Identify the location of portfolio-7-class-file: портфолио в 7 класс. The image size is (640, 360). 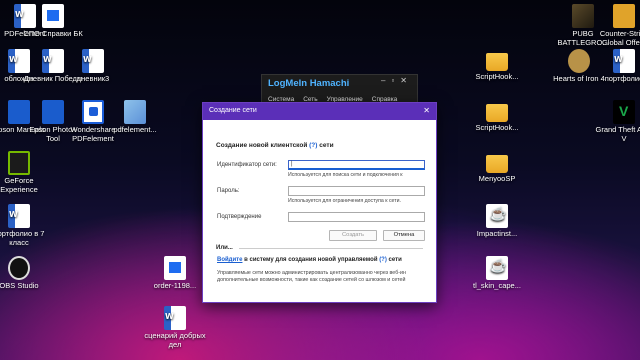
(25, 225).